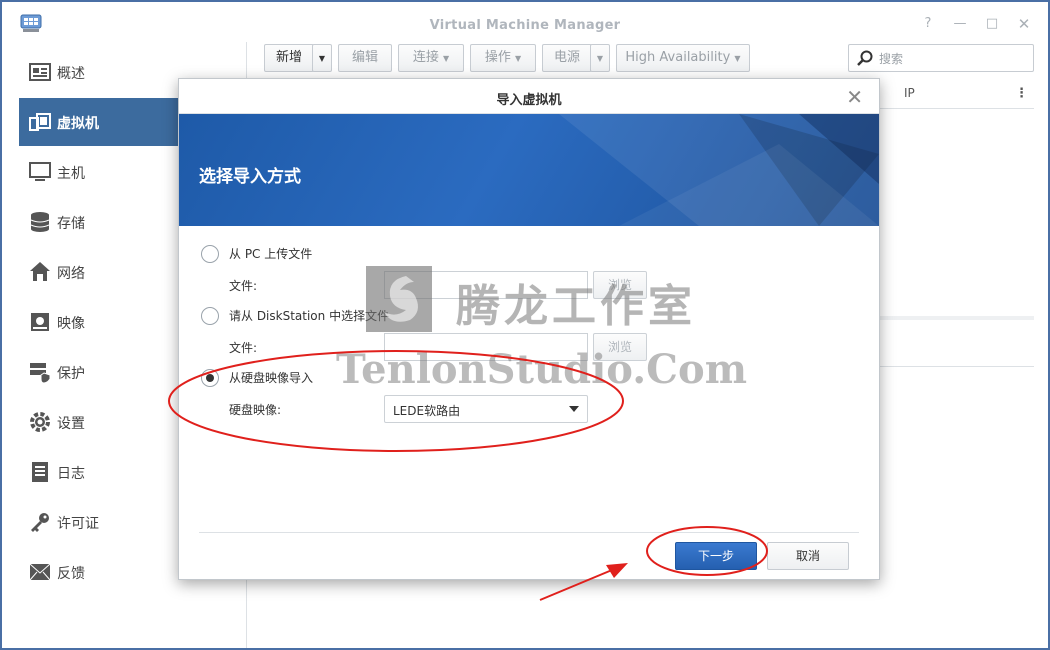 This screenshot has width=1050, height=650. Describe the element at coordinates (956, 94) in the screenshot. I see `grid-header: IP ⋮` at that location.